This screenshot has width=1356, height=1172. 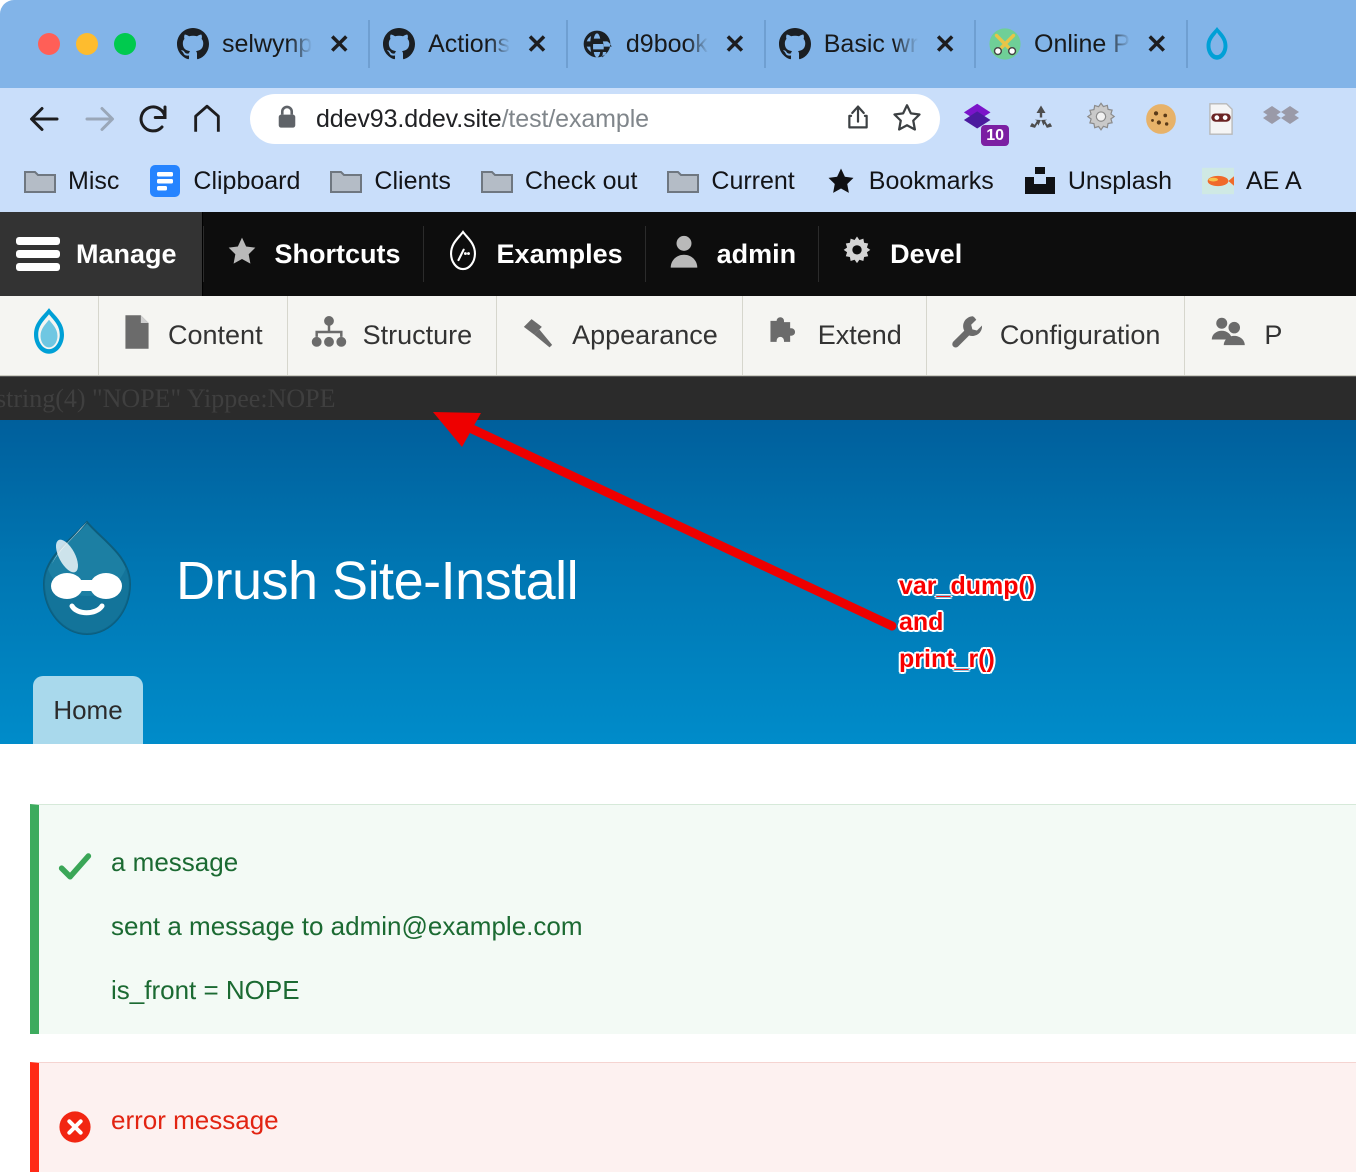 What do you see at coordinates (224, 181) in the screenshot?
I see `bookmark-clipboard: Clipboard` at bounding box center [224, 181].